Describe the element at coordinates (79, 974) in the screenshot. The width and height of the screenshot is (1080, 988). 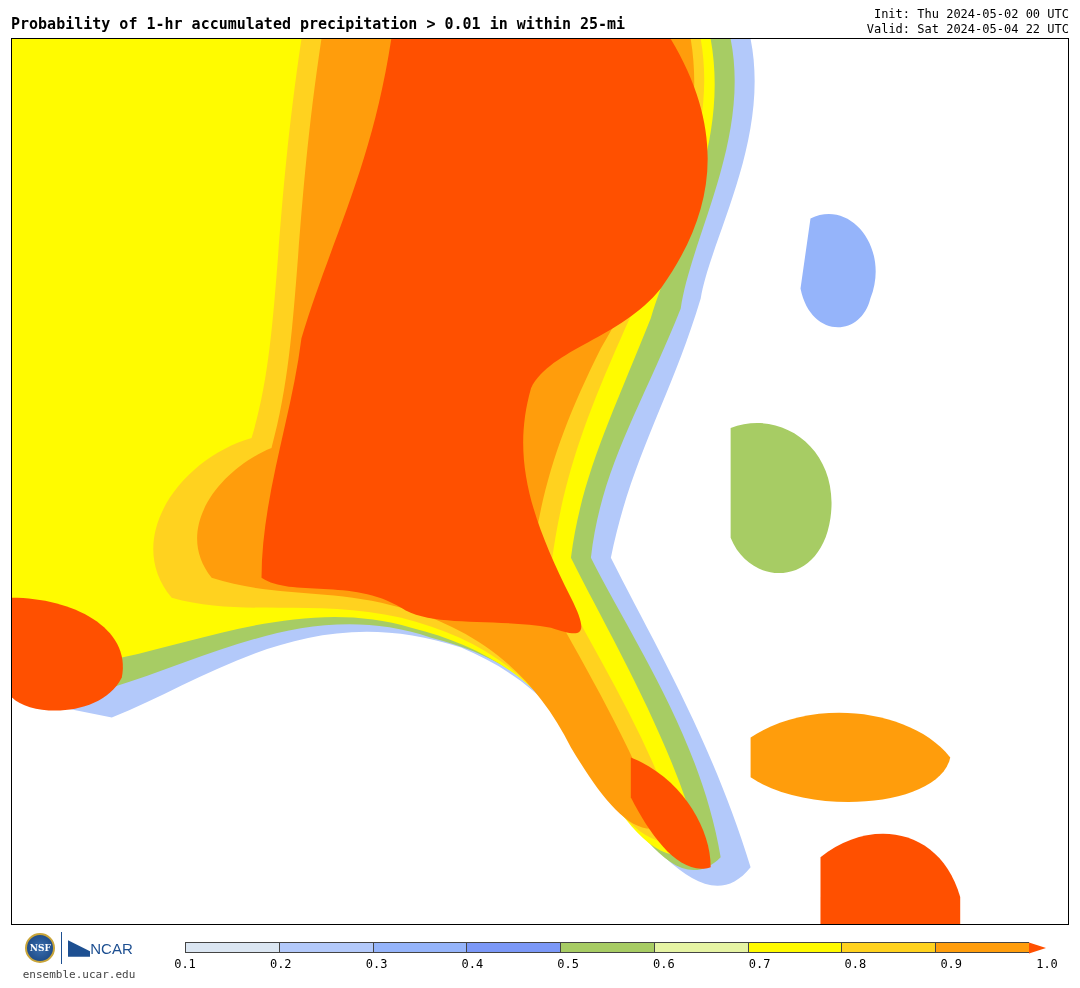
I see `website-url: ensemble.ucar.edu` at that location.